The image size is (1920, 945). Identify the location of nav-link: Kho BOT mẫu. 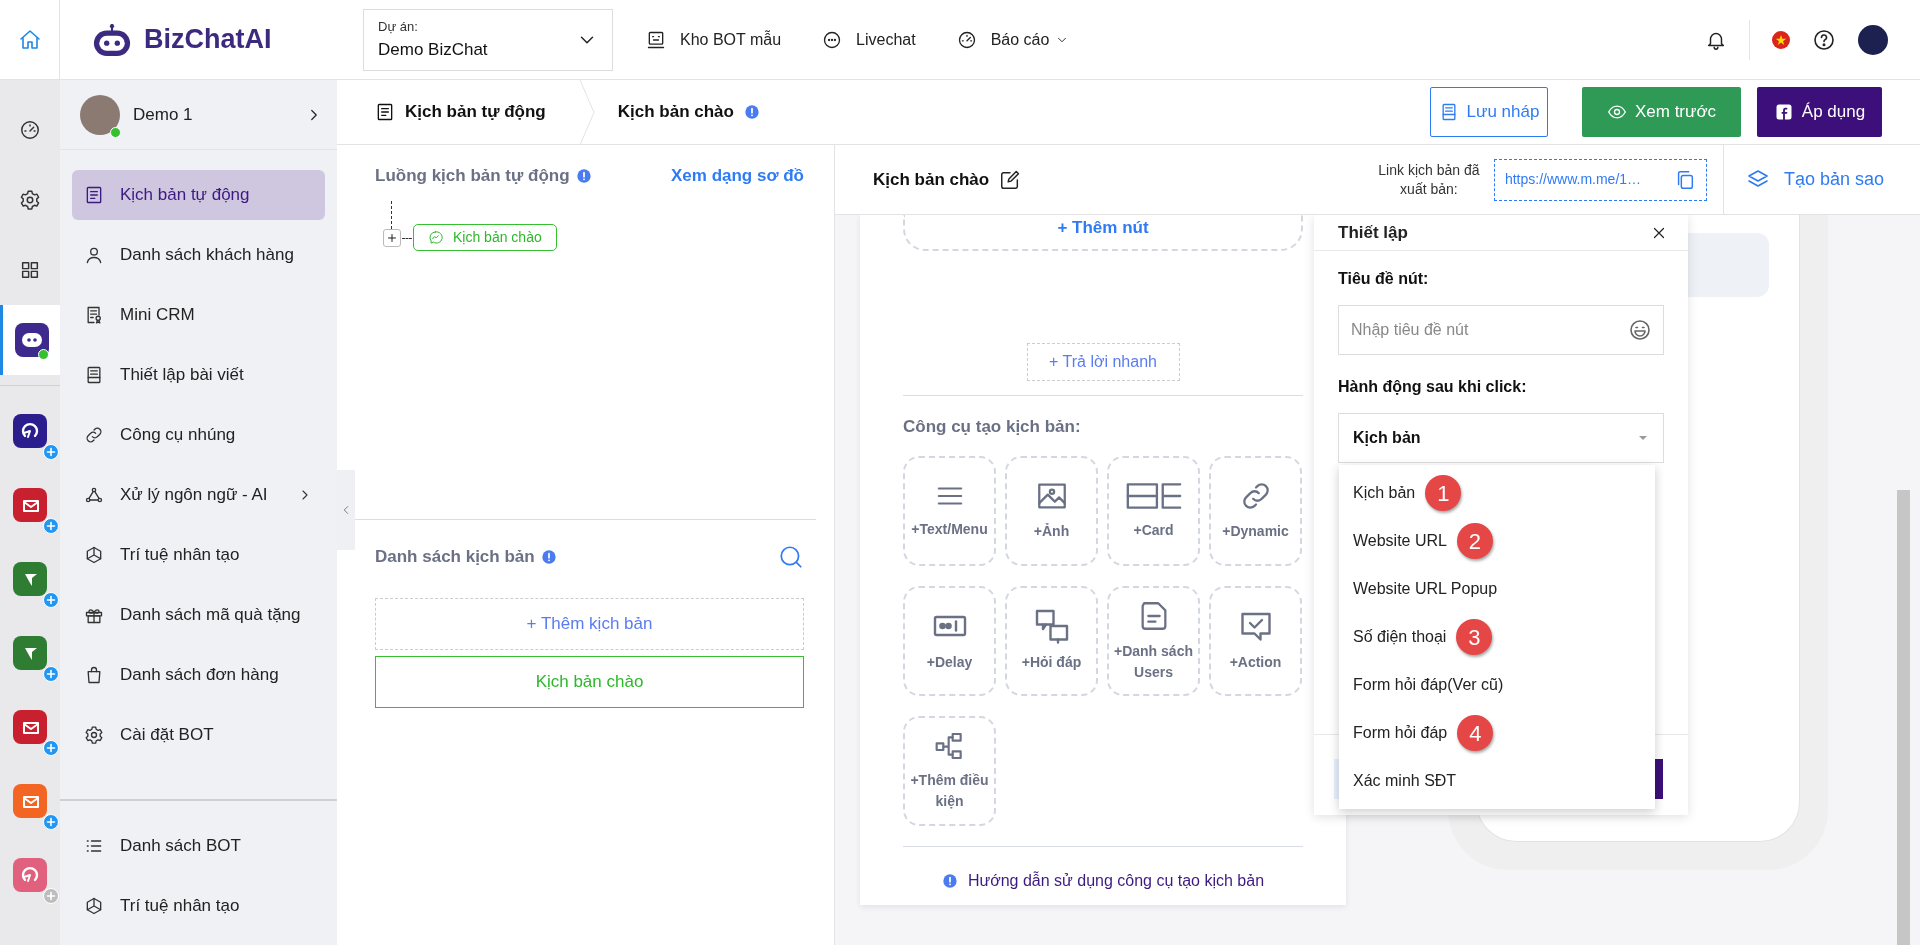
(714, 39).